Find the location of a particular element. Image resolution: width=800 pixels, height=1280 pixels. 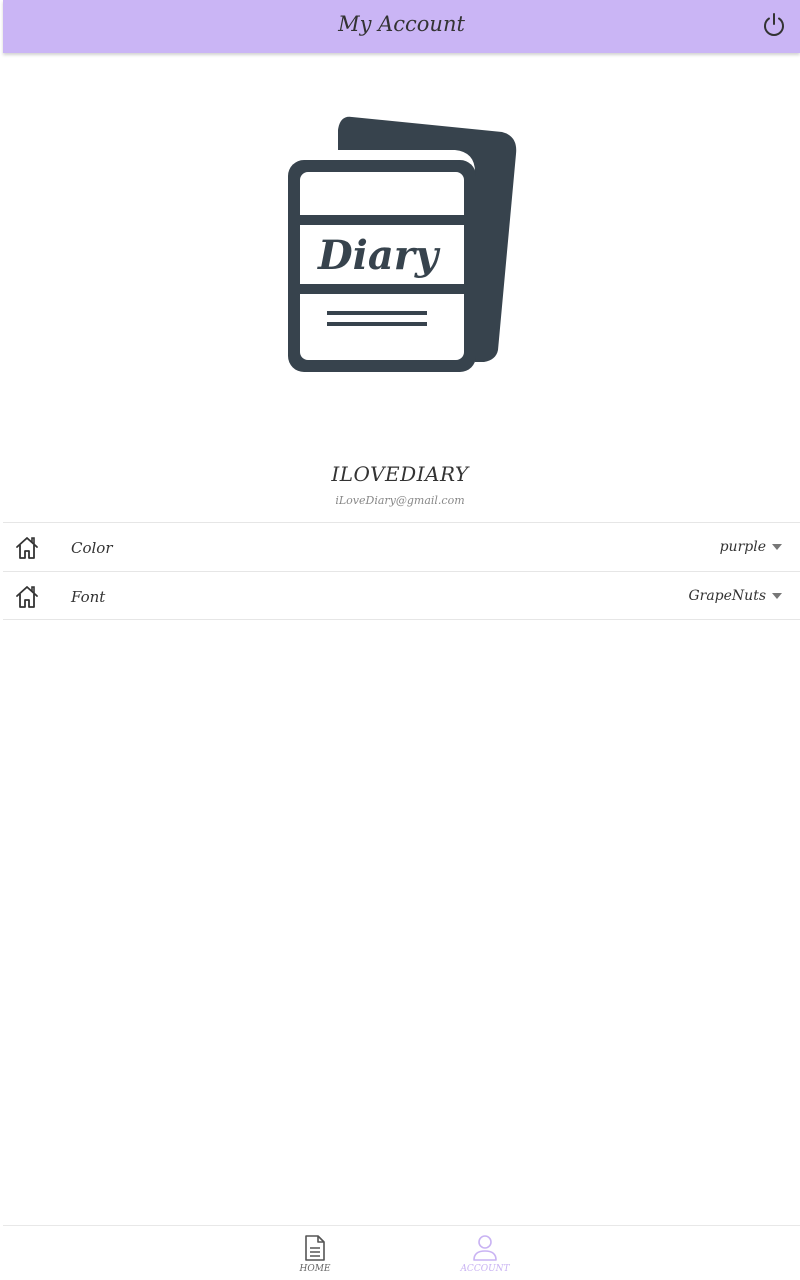

nav-item-account: ACCOUNT is located at coordinates (485, 1254).